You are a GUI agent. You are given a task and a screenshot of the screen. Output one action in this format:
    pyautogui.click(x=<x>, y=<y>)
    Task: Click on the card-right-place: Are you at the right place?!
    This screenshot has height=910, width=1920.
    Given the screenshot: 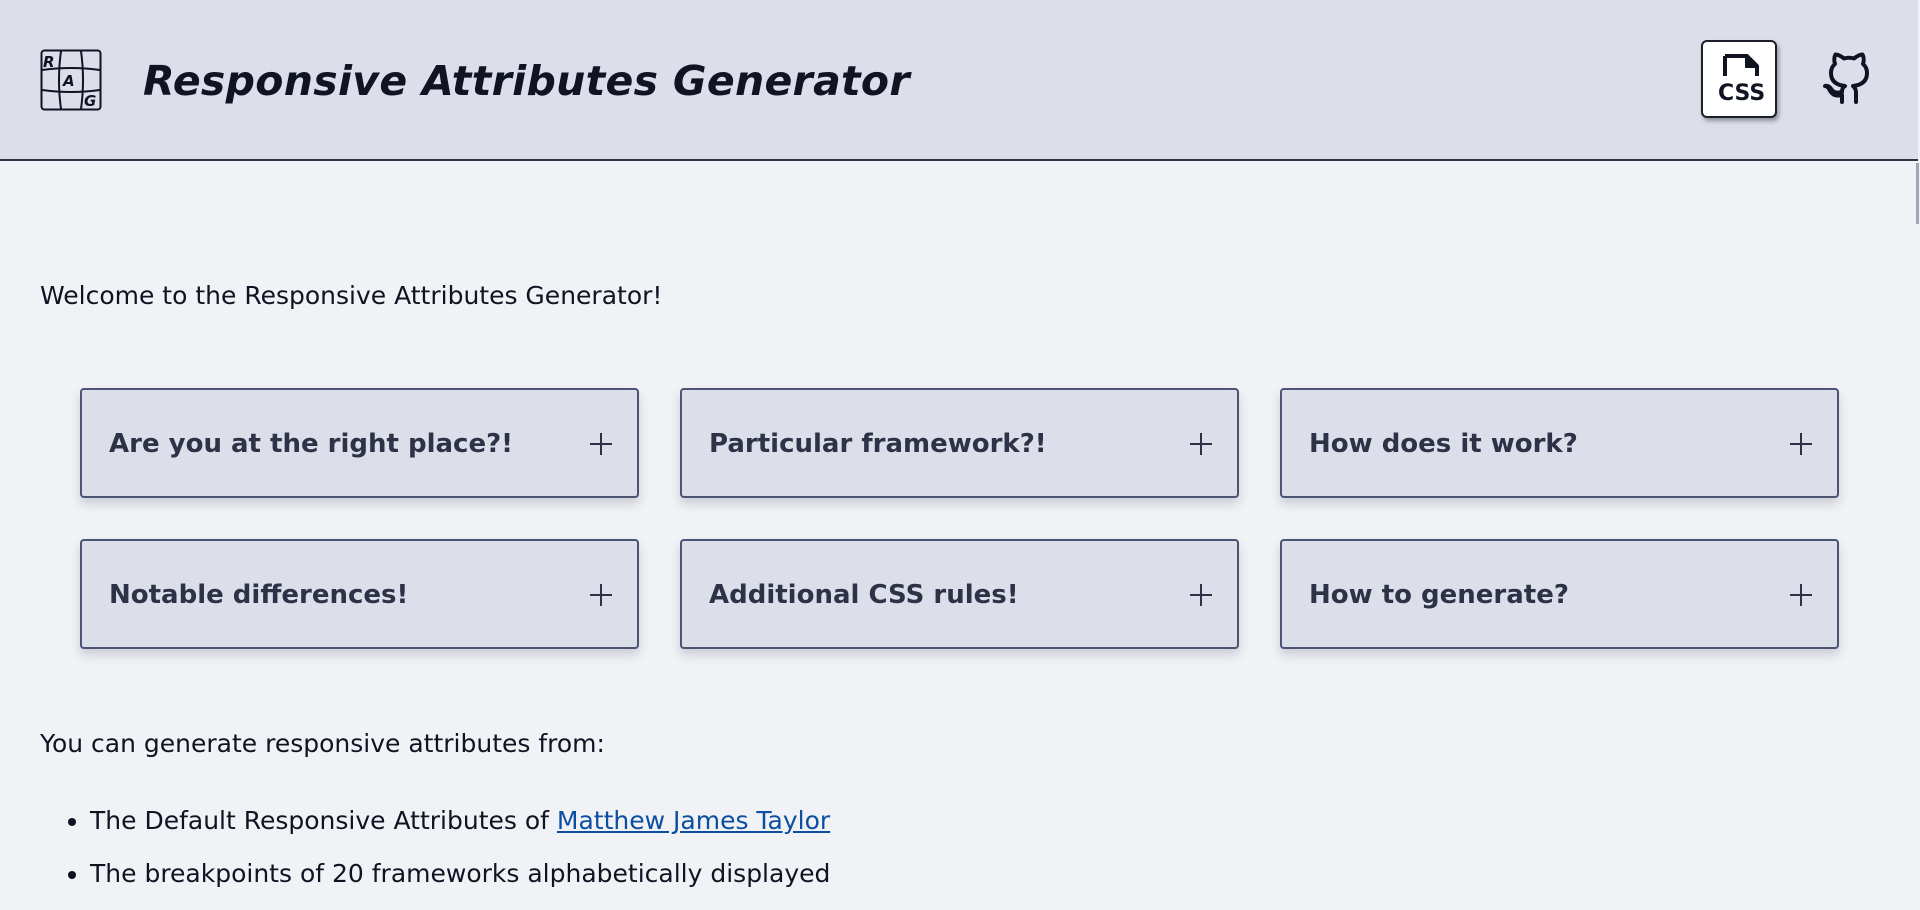 What is the action you would take?
    pyautogui.click(x=359, y=443)
    